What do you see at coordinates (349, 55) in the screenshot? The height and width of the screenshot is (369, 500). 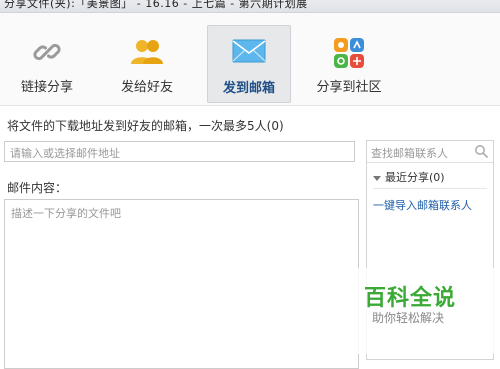 I see `community-icon` at bounding box center [349, 55].